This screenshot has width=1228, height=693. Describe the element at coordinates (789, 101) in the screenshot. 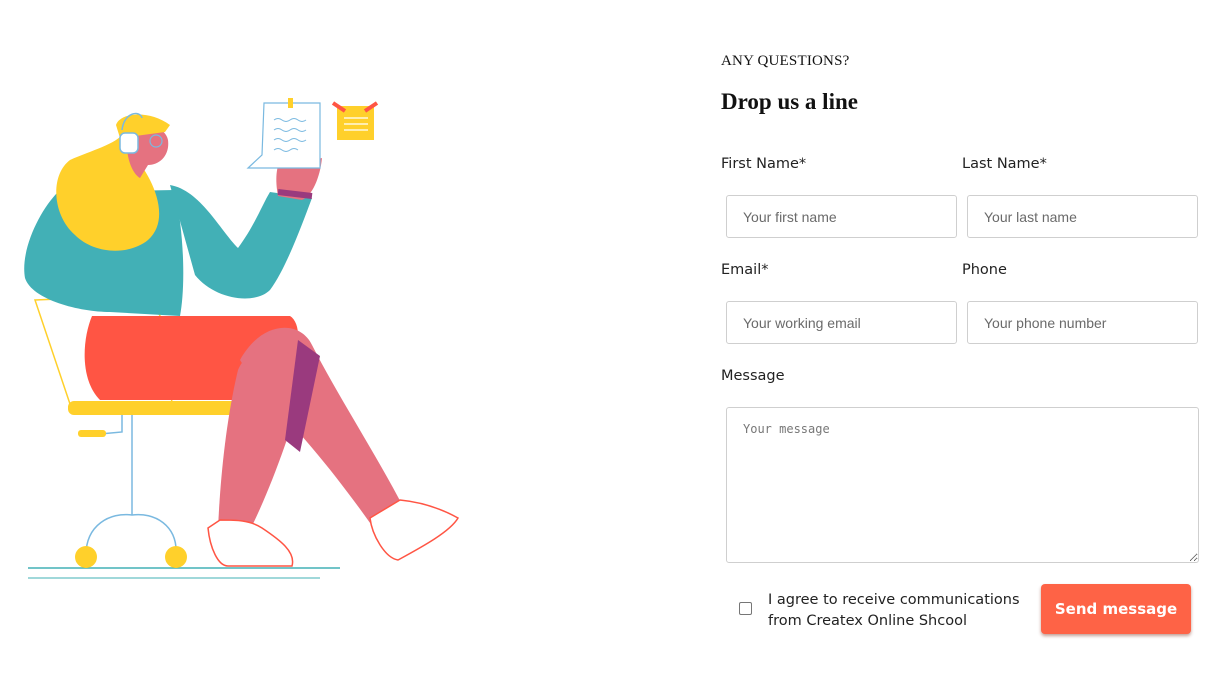

I see `form-heading: Drop us a line` at that location.